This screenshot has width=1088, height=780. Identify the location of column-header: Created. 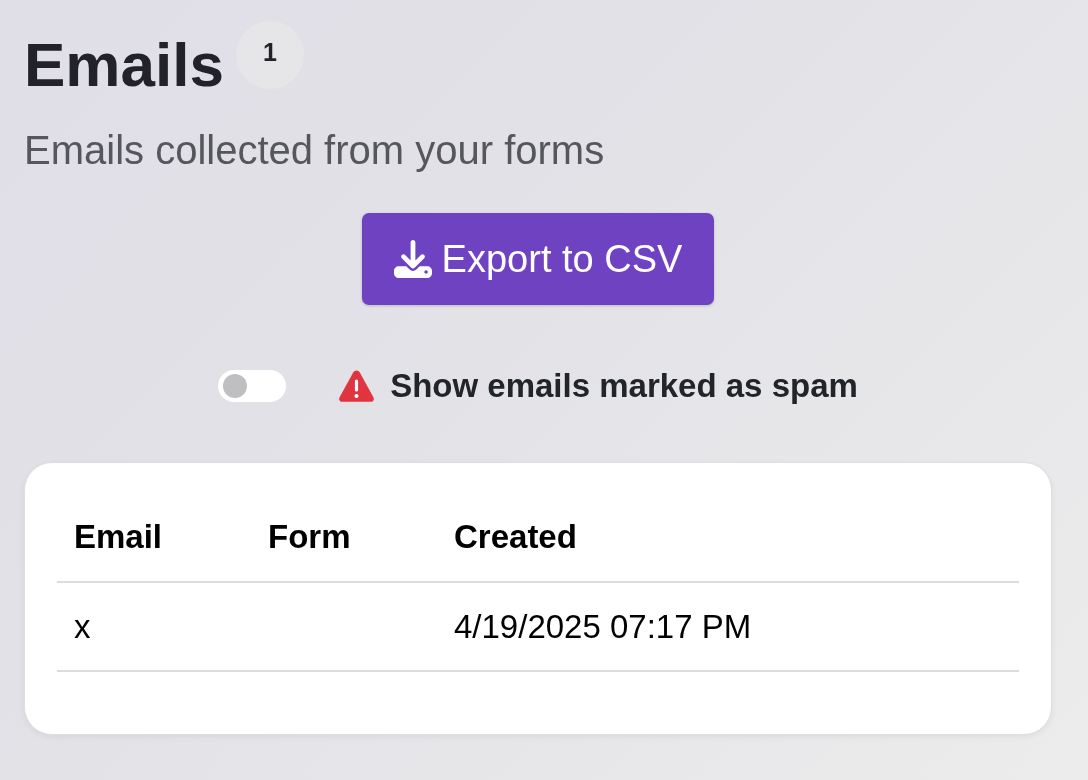
(728, 538).